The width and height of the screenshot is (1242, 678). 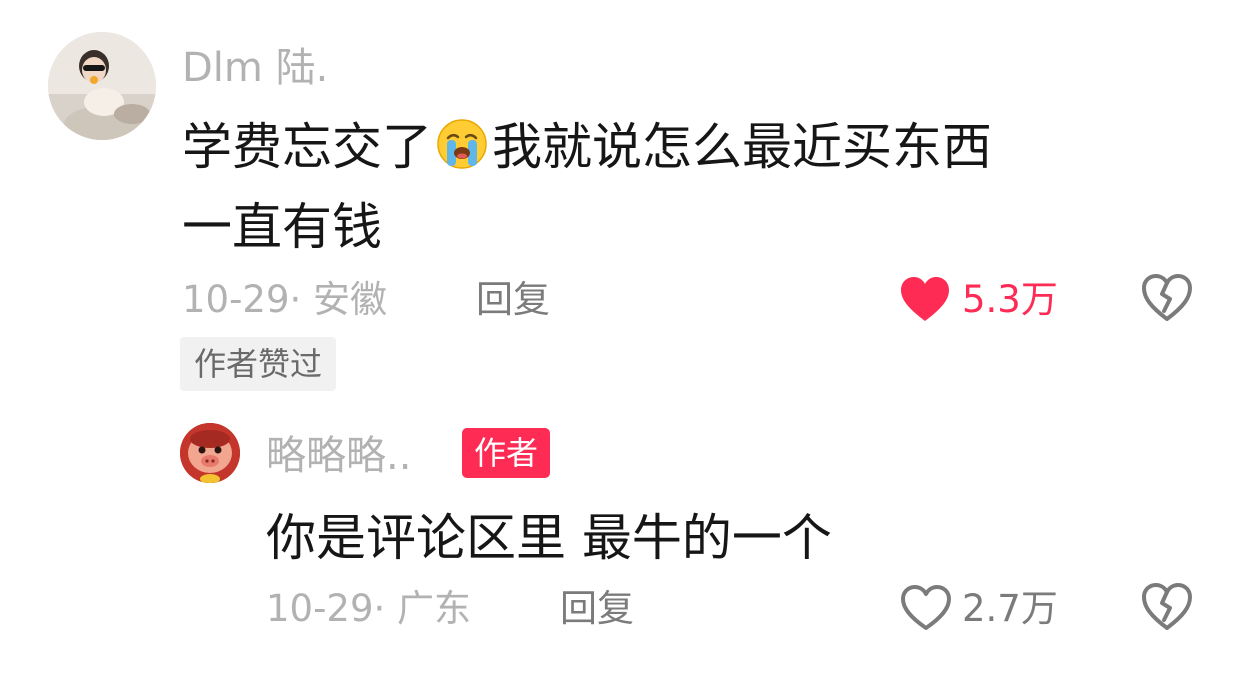 I want to click on comment-text-line-1: 学费忘交了 我就说怎么最近买东西, so click(x=587, y=150).